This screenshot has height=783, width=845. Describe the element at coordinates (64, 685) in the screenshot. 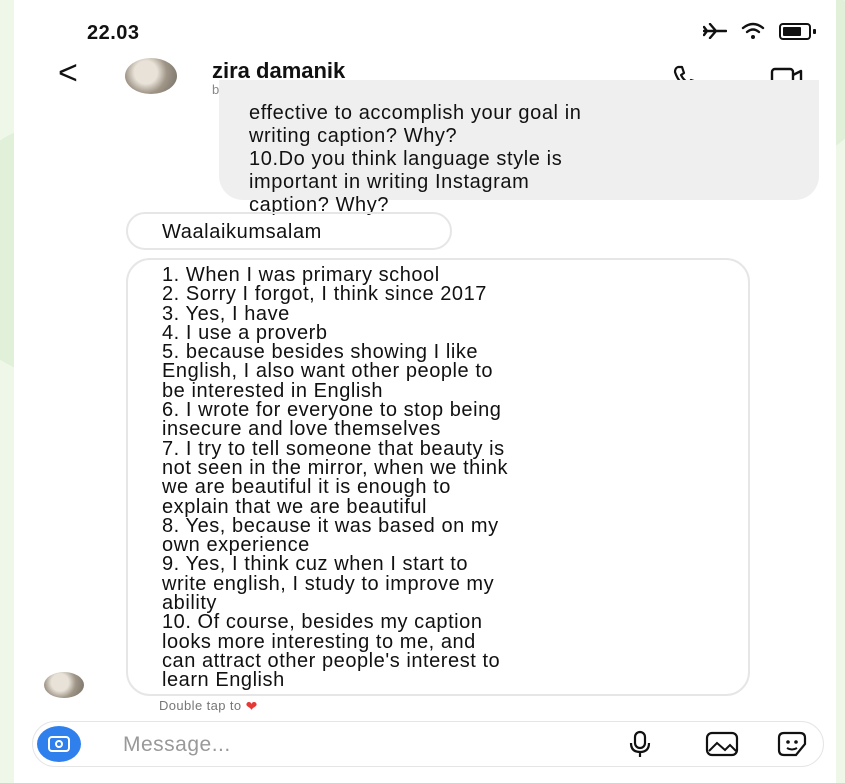

I see `sender-avatar` at that location.